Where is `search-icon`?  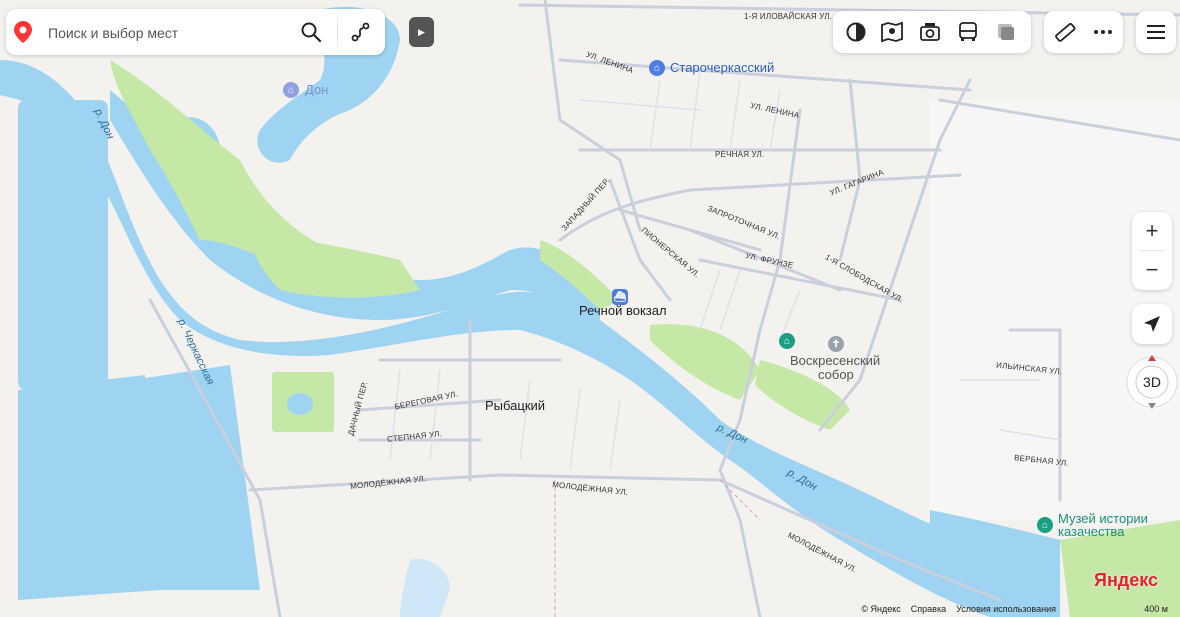 search-icon is located at coordinates (311, 32).